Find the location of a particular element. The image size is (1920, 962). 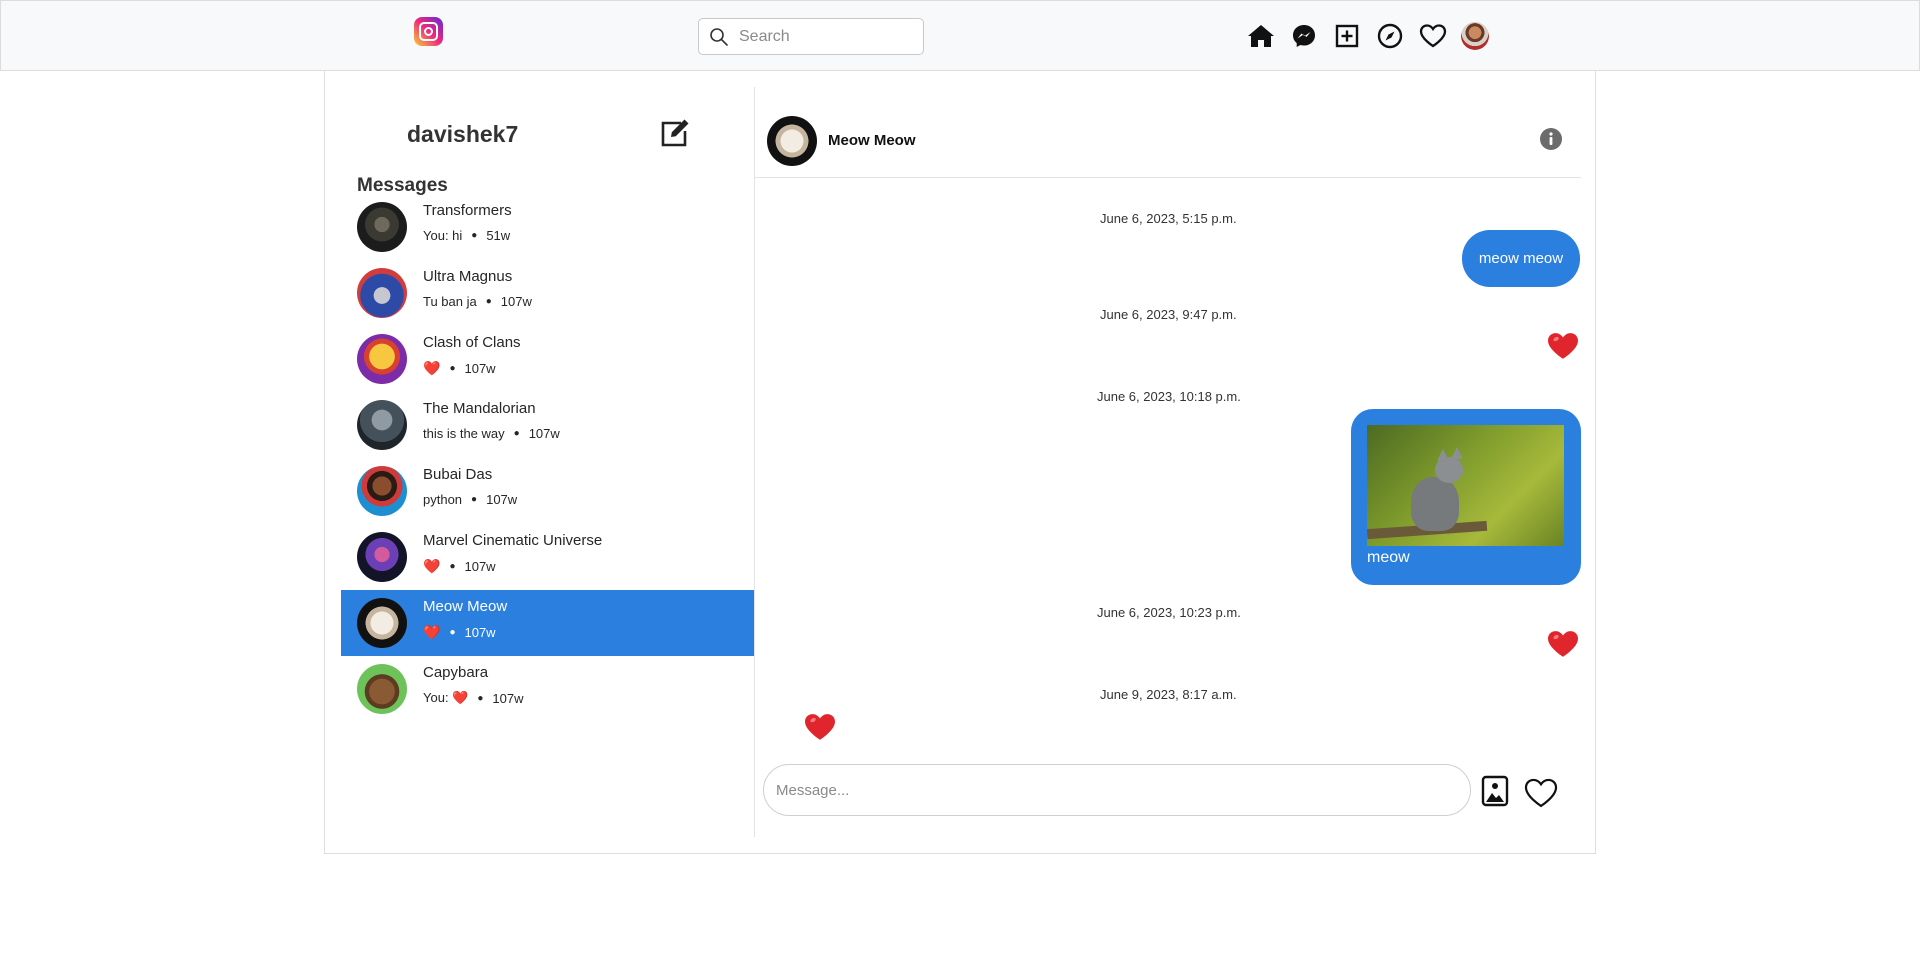

message-input is located at coordinates (1116, 790).